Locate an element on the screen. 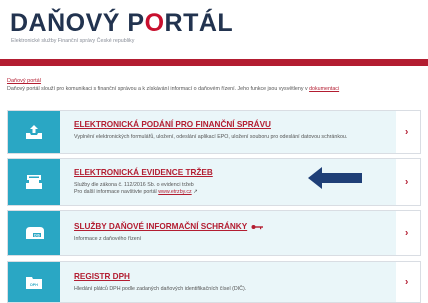 This screenshot has height=303, width=428. annotation-arrow-icon is located at coordinates (335, 178).